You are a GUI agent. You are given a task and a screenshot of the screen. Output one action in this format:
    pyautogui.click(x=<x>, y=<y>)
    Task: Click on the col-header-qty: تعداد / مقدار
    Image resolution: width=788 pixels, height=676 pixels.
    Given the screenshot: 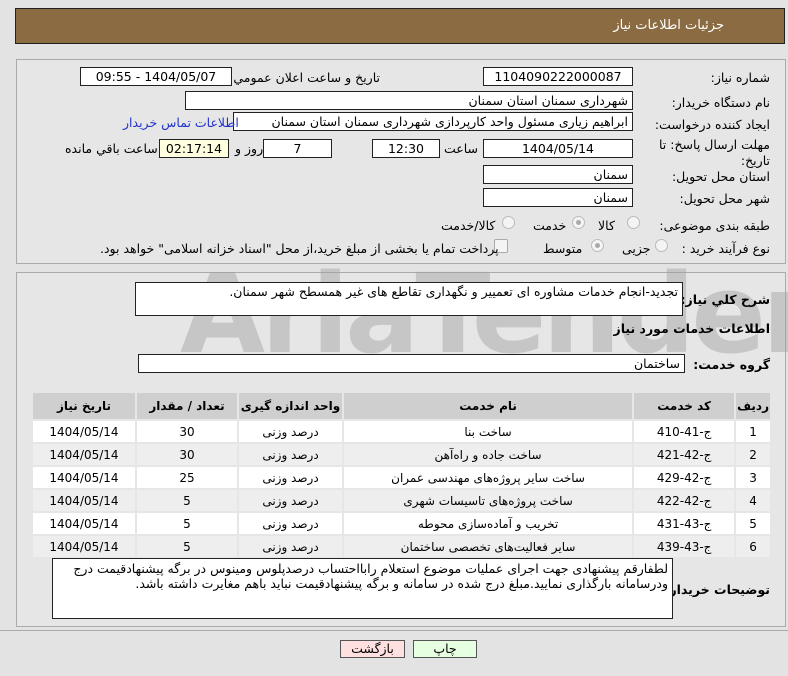 What is the action you would take?
    pyautogui.click(x=187, y=406)
    